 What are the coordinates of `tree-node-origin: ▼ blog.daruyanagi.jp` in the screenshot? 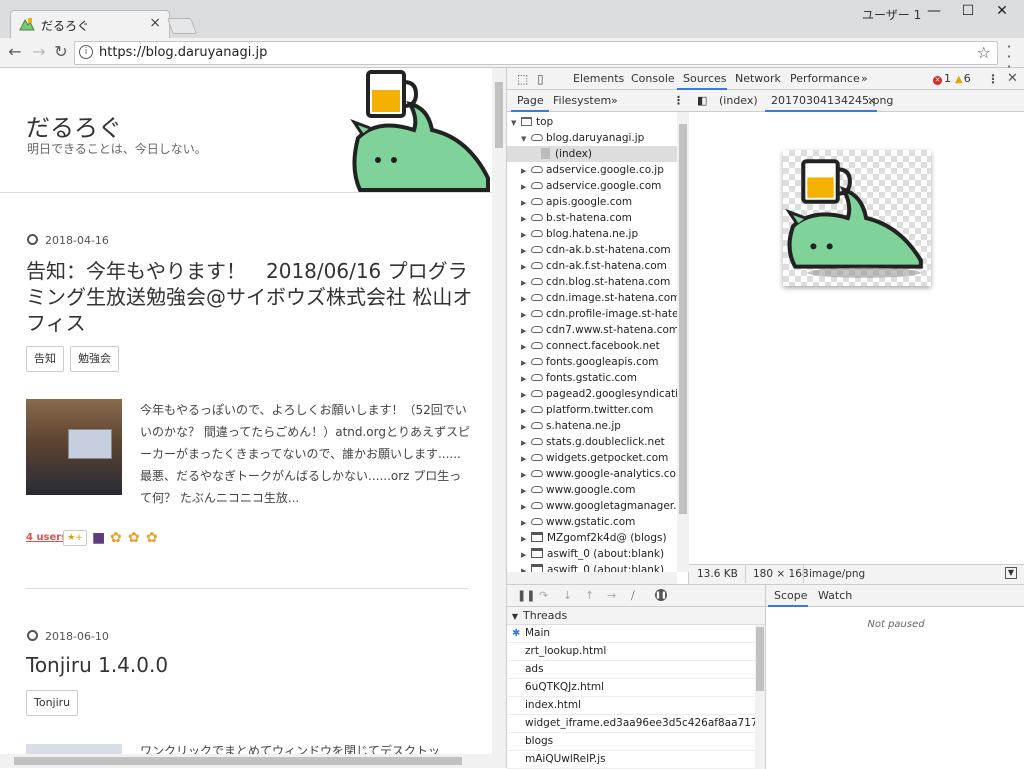 It's located at (582, 138).